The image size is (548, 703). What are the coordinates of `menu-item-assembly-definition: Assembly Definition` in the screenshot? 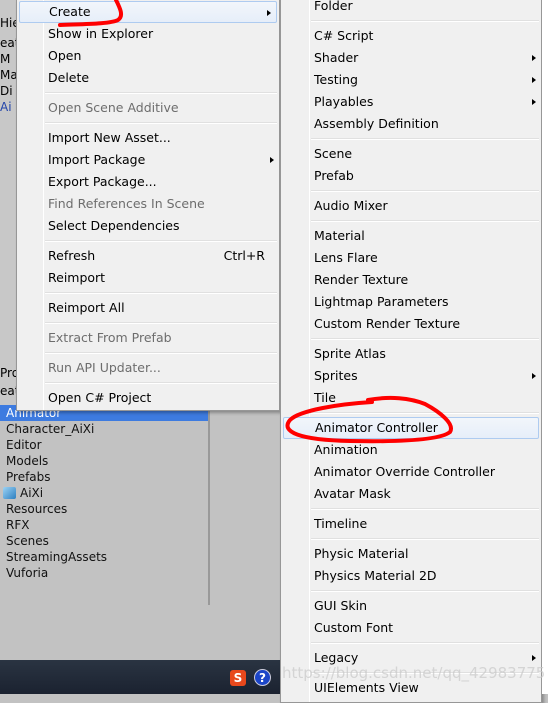 It's located at (411, 124).